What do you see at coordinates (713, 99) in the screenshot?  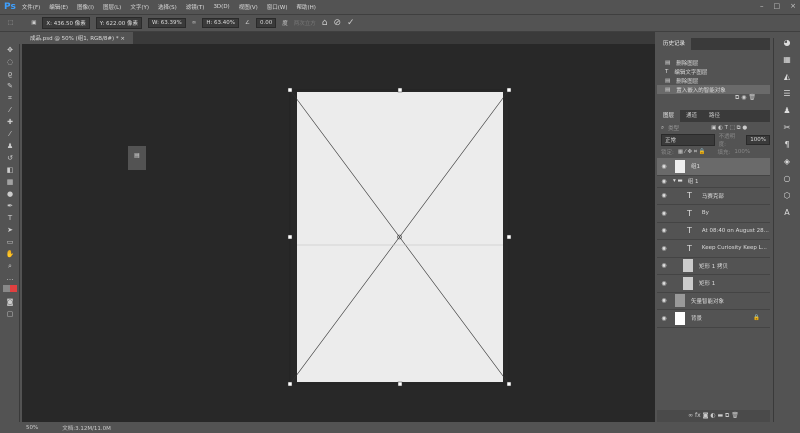 I see `history-actions: ⧉ ◉ 🗑` at bounding box center [713, 99].